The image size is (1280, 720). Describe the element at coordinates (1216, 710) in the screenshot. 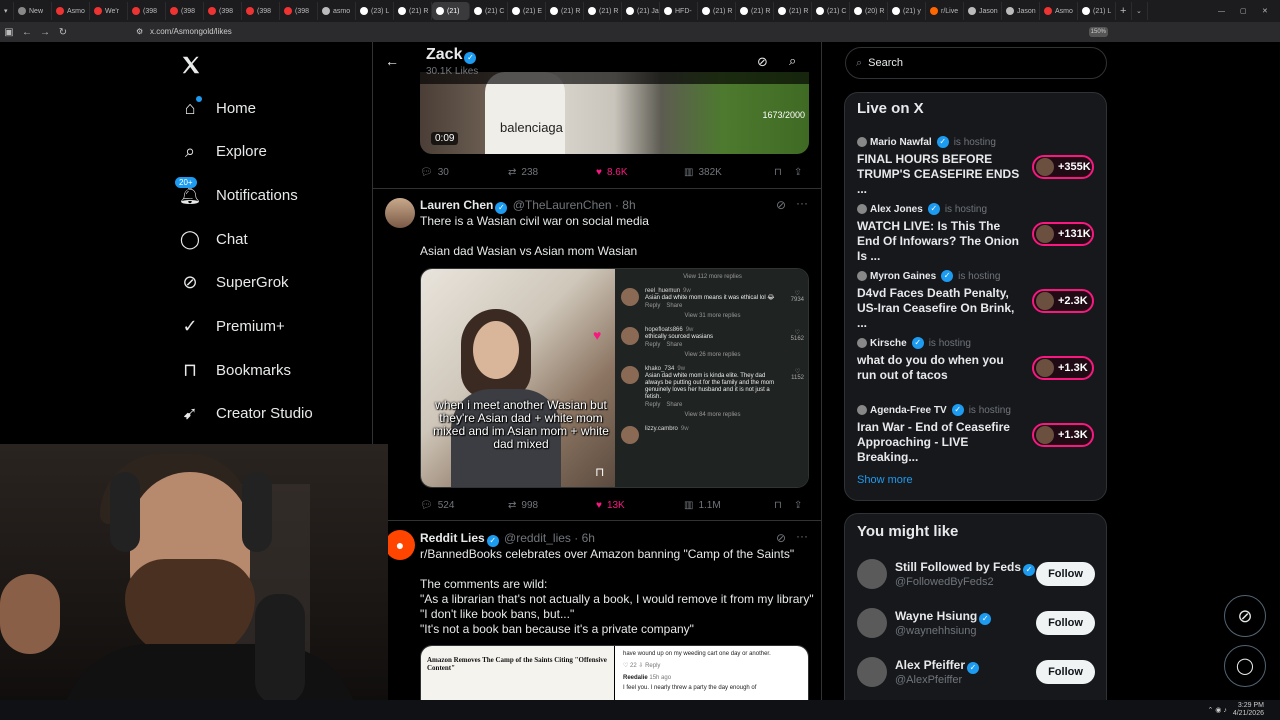

I see `tray-icons: ⌃ ◉ ♪` at that location.